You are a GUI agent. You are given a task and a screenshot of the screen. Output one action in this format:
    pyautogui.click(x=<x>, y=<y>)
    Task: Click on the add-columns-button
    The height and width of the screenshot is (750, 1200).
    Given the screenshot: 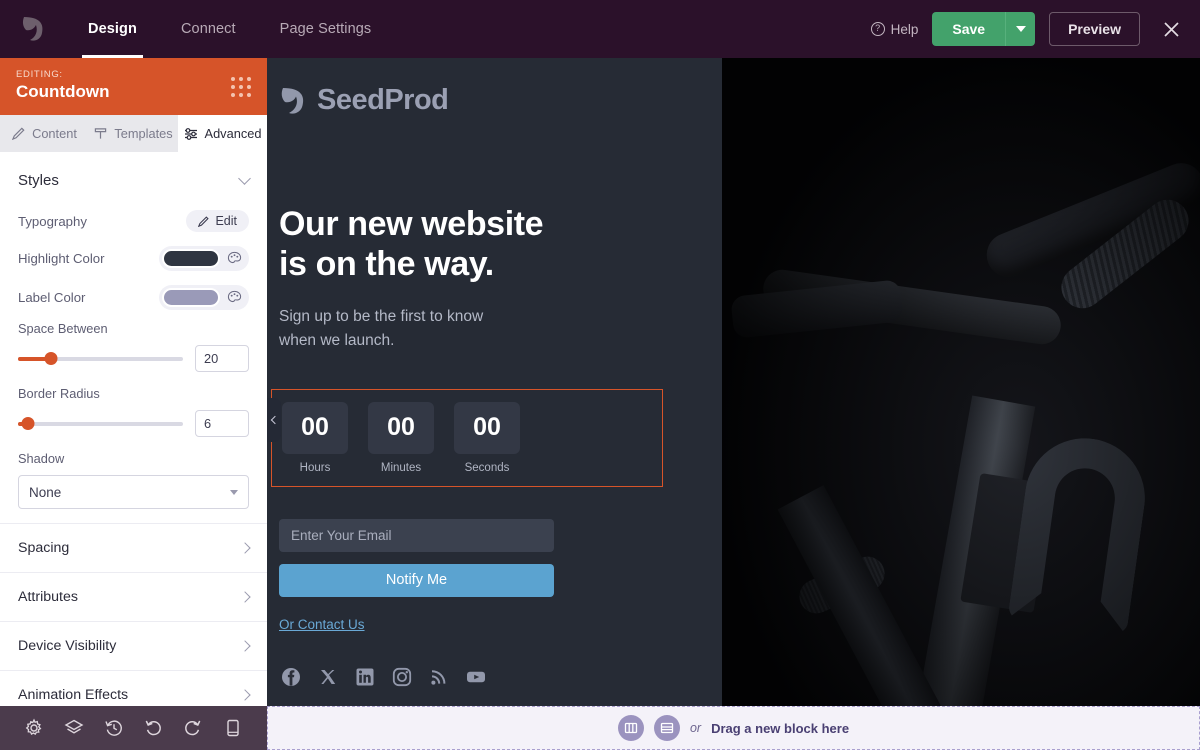 What is the action you would take?
    pyautogui.click(x=630, y=728)
    